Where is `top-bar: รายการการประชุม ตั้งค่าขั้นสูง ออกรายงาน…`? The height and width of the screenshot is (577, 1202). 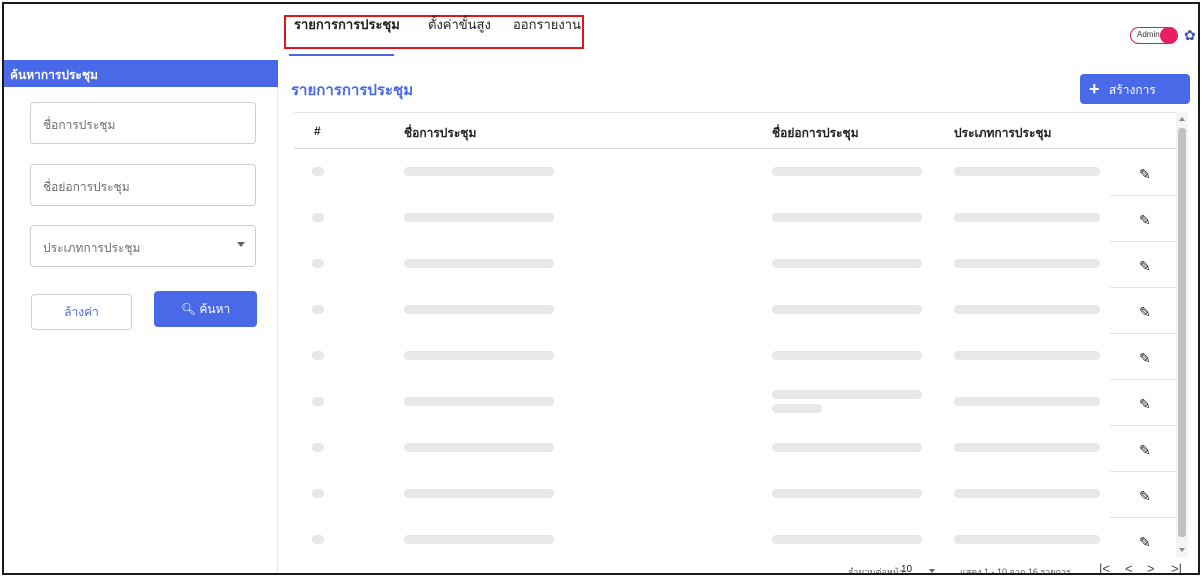 top-bar: รายการการประชุม ตั้งค่าขั้นสูง ออกรายงาน… is located at coordinates (601, 30).